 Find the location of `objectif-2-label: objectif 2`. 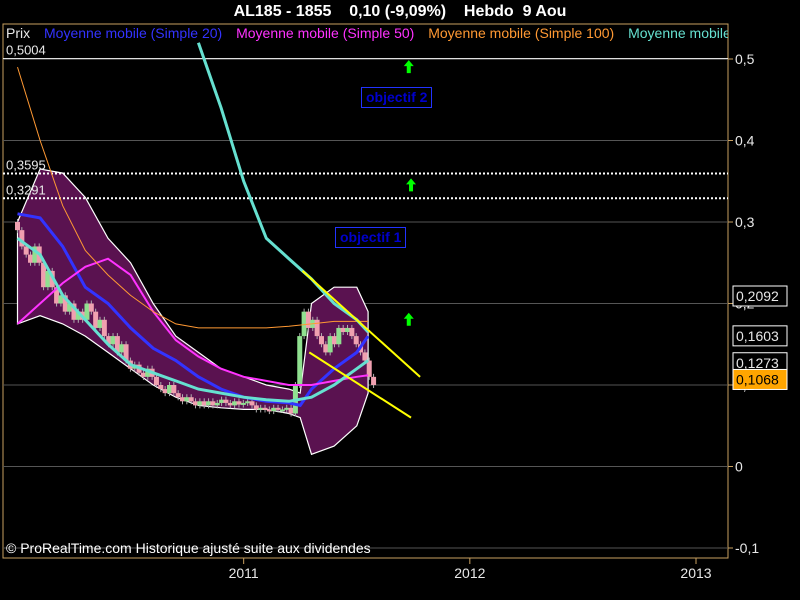

objectif-2-label: objectif 2 is located at coordinates (397, 97).